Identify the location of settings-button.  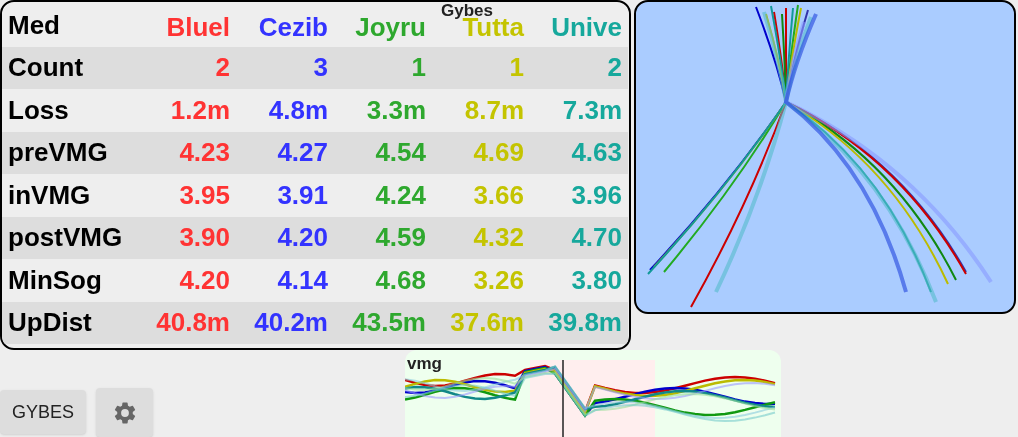
(125, 412).